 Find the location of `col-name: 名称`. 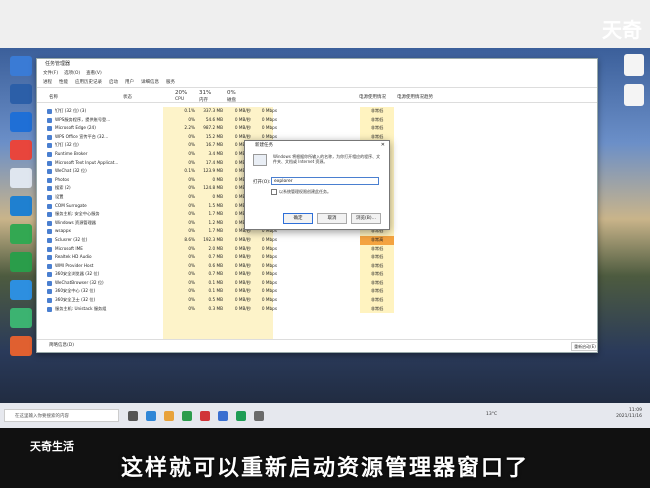

col-name: 名称 is located at coordinates (53, 97).